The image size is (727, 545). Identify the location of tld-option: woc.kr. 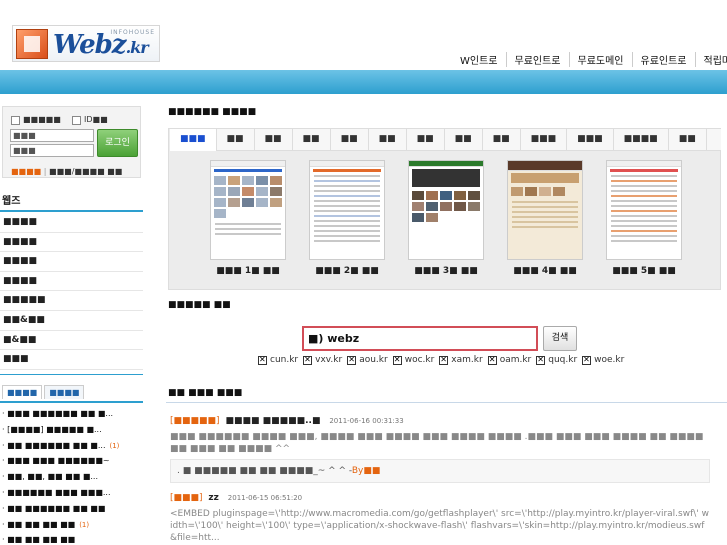
(413, 360).